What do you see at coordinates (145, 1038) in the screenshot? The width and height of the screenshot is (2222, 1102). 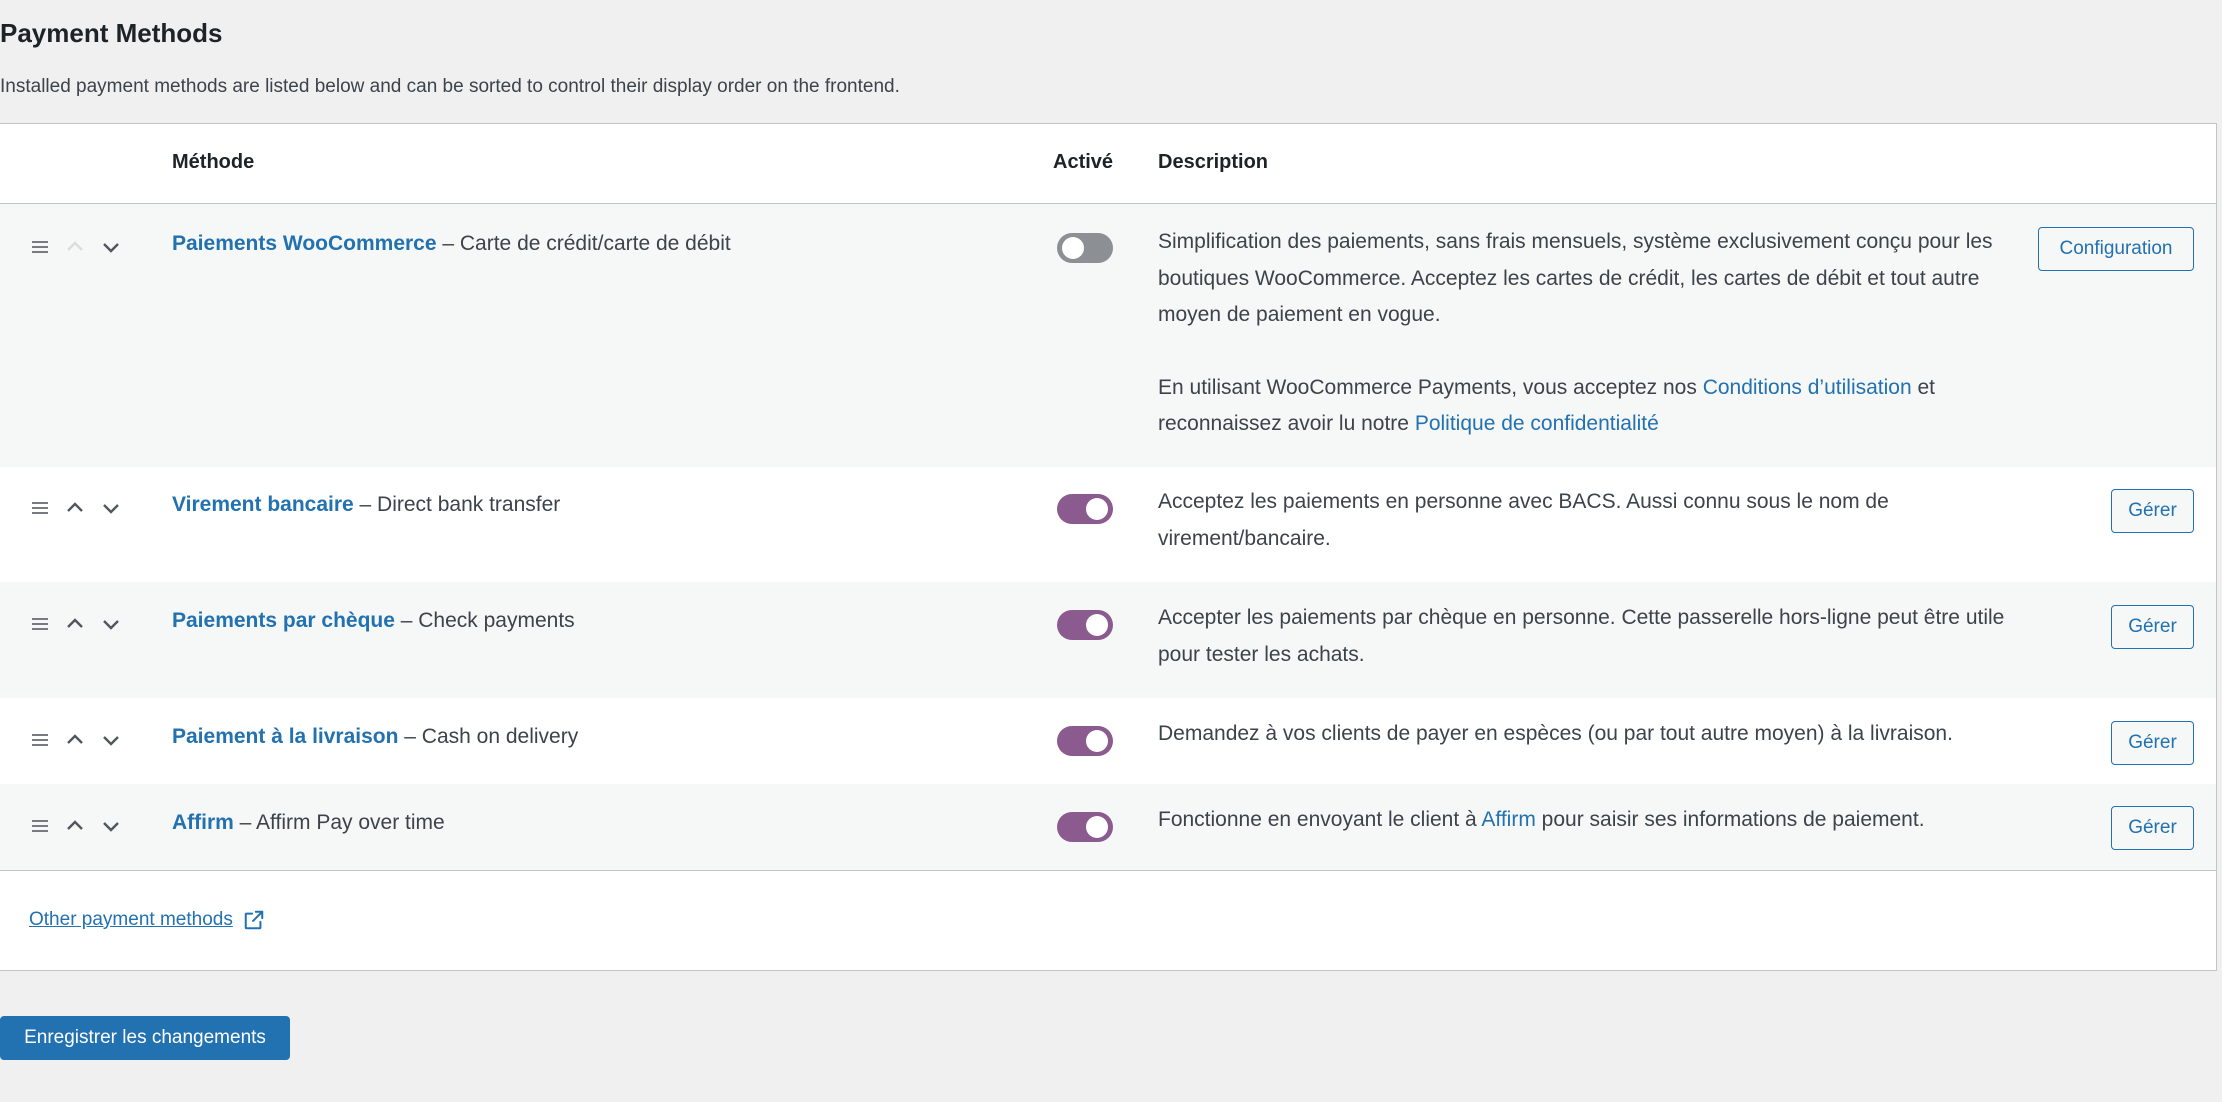 I see `save-changes-button: Enregistrer les changements` at bounding box center [145, 1038].